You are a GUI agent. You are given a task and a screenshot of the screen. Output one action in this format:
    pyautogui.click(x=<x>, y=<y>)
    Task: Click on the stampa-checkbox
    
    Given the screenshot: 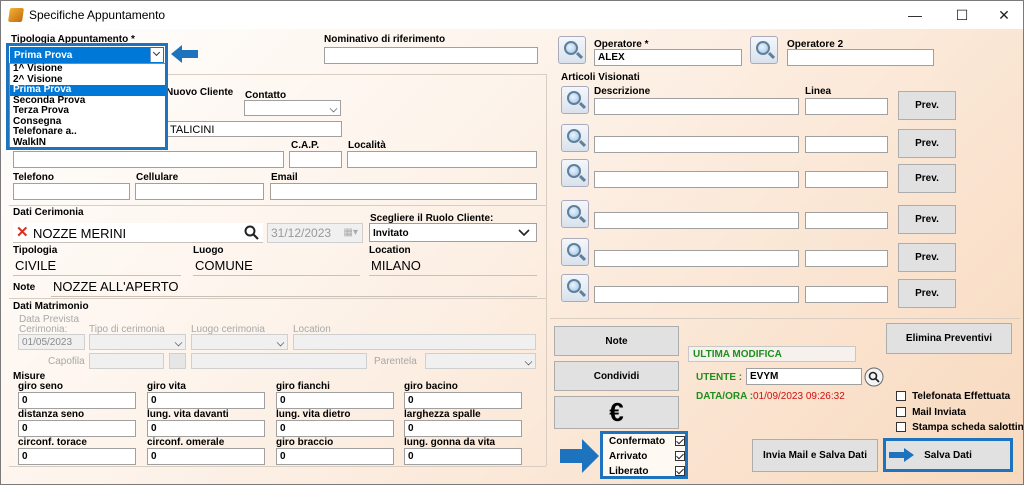 What is the action you would take?
    pyautogui.click(x=901, y=427)
    